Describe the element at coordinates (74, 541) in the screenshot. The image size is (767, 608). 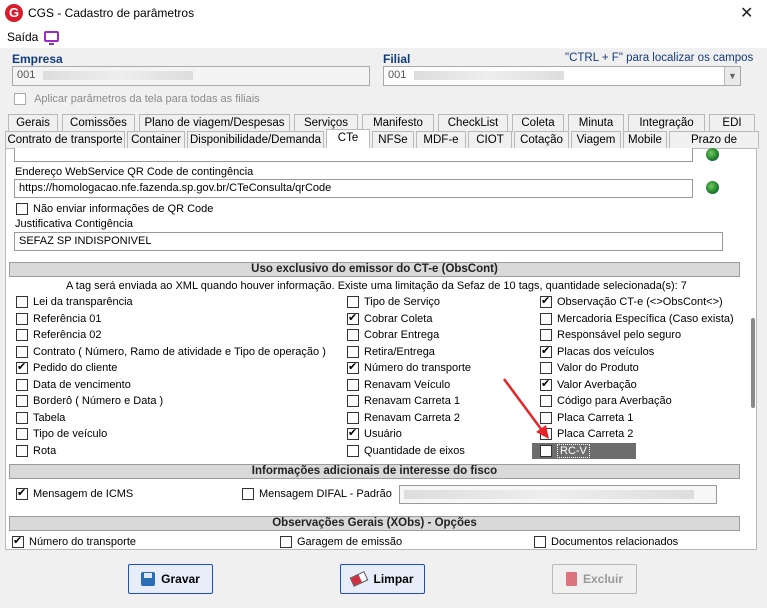
I see `xobs-numero-transporte: Número do transporte` at that location.